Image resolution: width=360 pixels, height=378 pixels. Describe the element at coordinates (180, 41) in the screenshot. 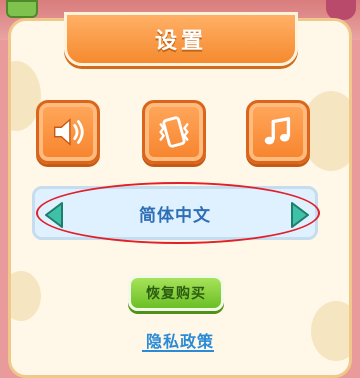

I see `page-title: 设置` at that location.